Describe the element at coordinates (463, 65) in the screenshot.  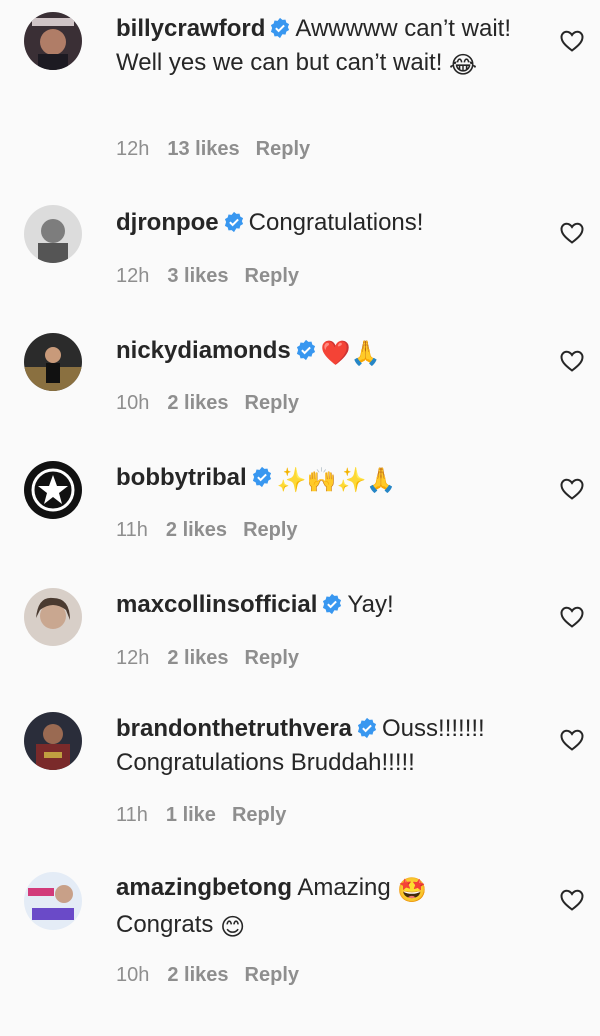
I see `comment-emoji: 😂` at that location.